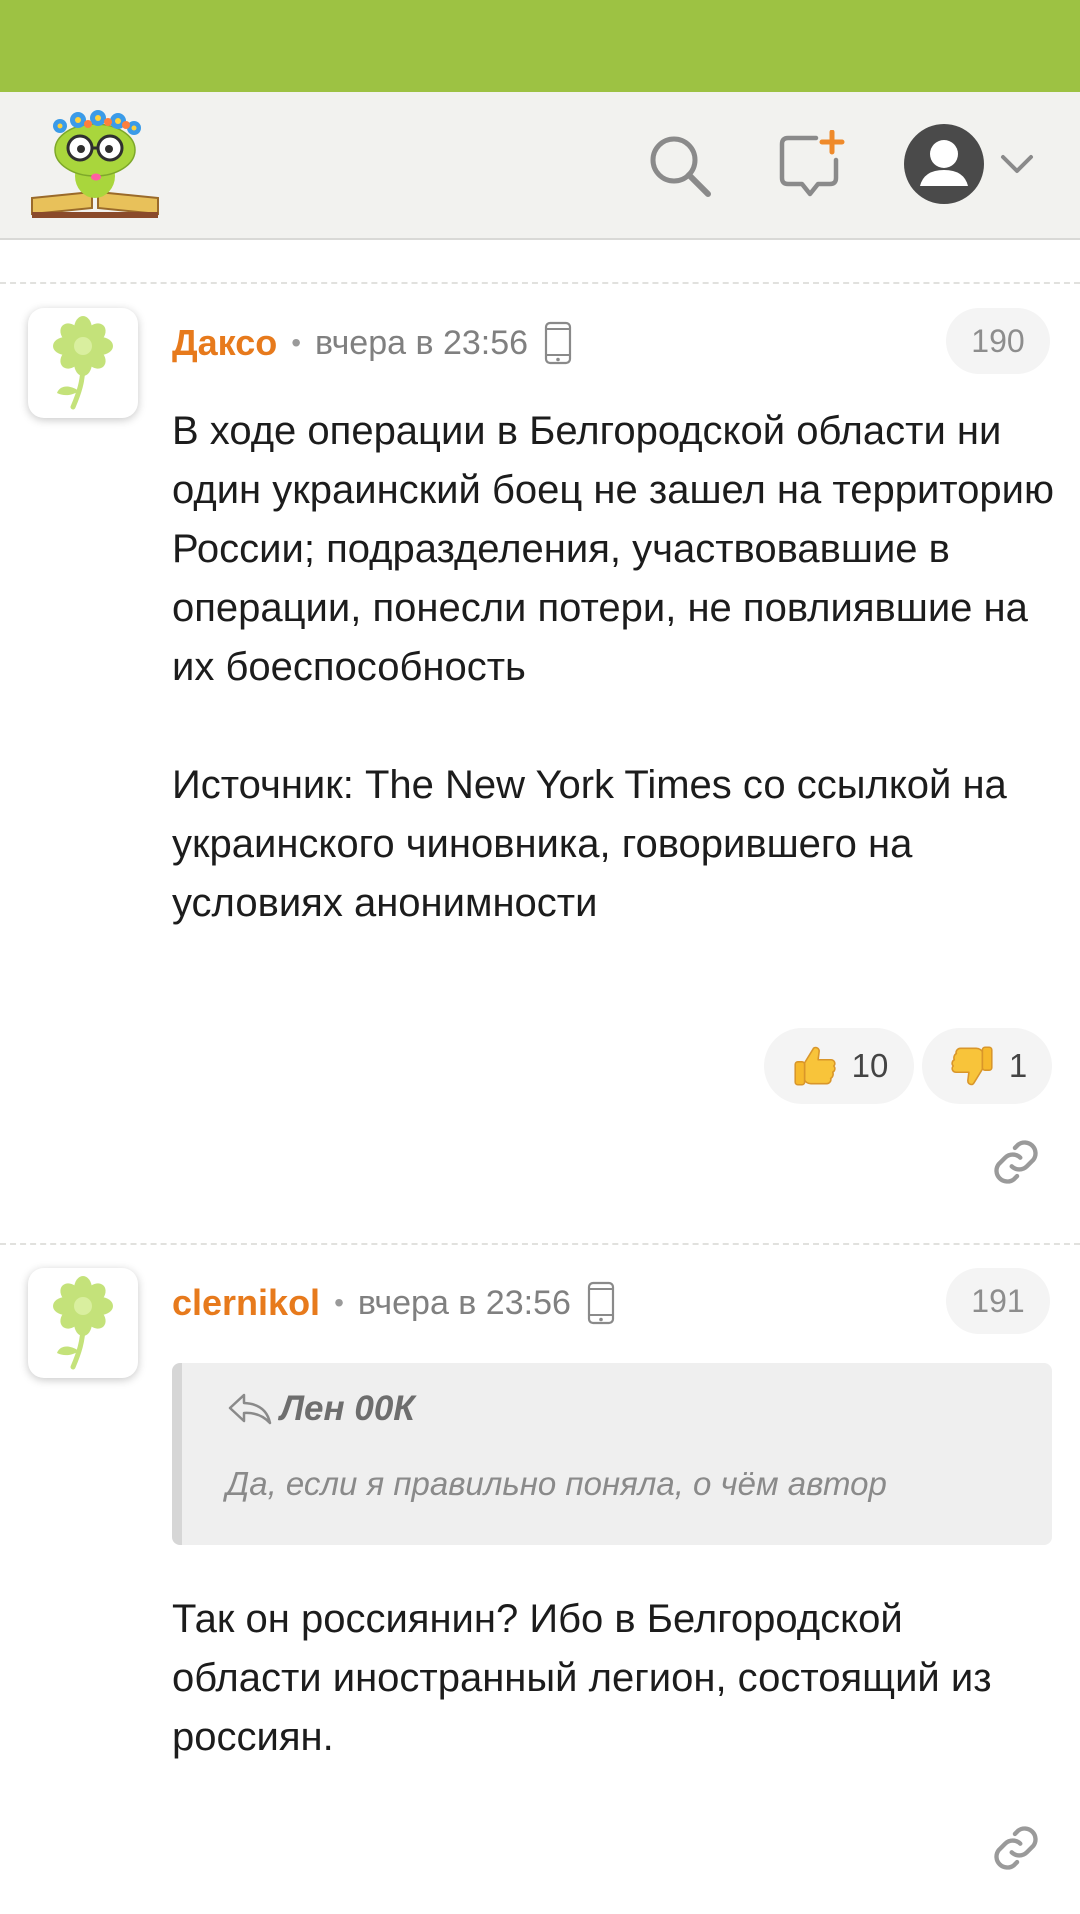 This screenshot has width=1080, height=1914. What do you see at coordinates (540, 166) in the screenshot?
I see `app-header` at bounding box center [540, 166].